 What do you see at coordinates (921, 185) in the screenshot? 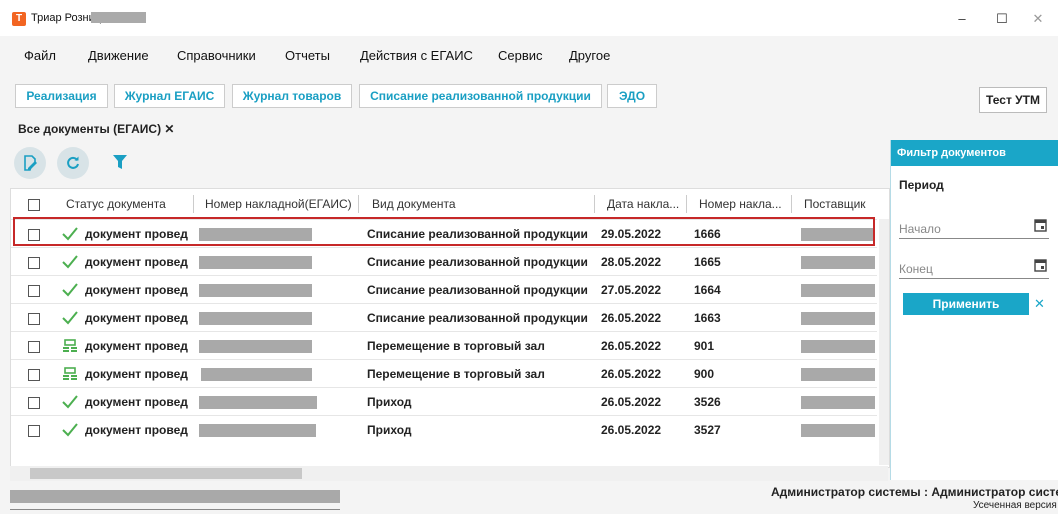
I see `period-label: Период` at bounding box center [921, 185].